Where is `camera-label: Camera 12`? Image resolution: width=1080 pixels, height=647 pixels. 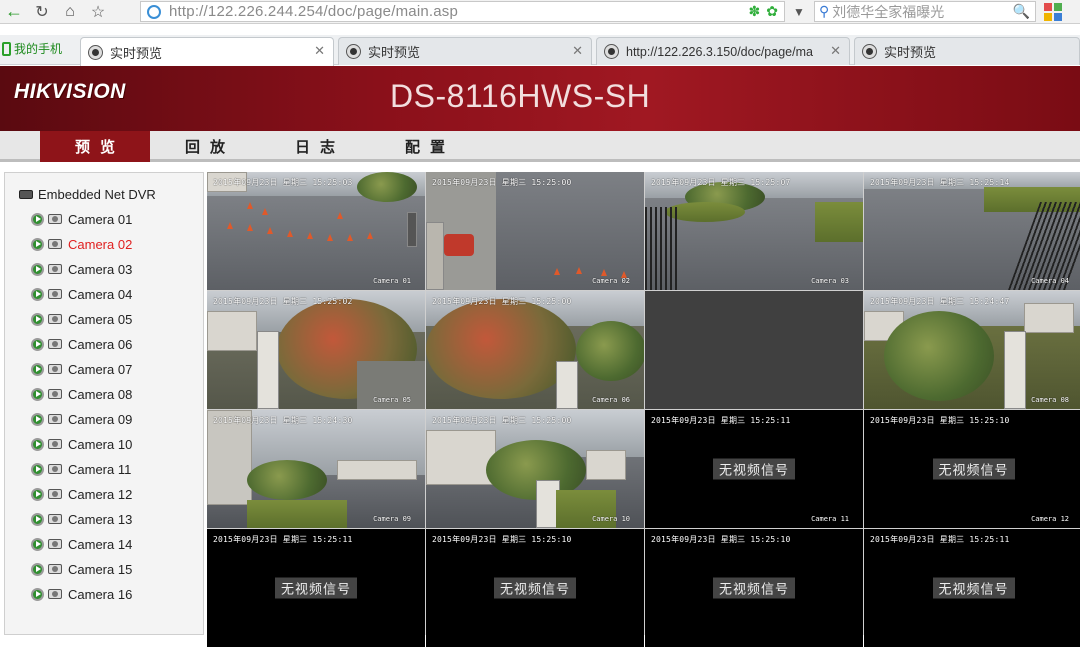
camera-label: Camera 12 is located at coordinates (100, 494).